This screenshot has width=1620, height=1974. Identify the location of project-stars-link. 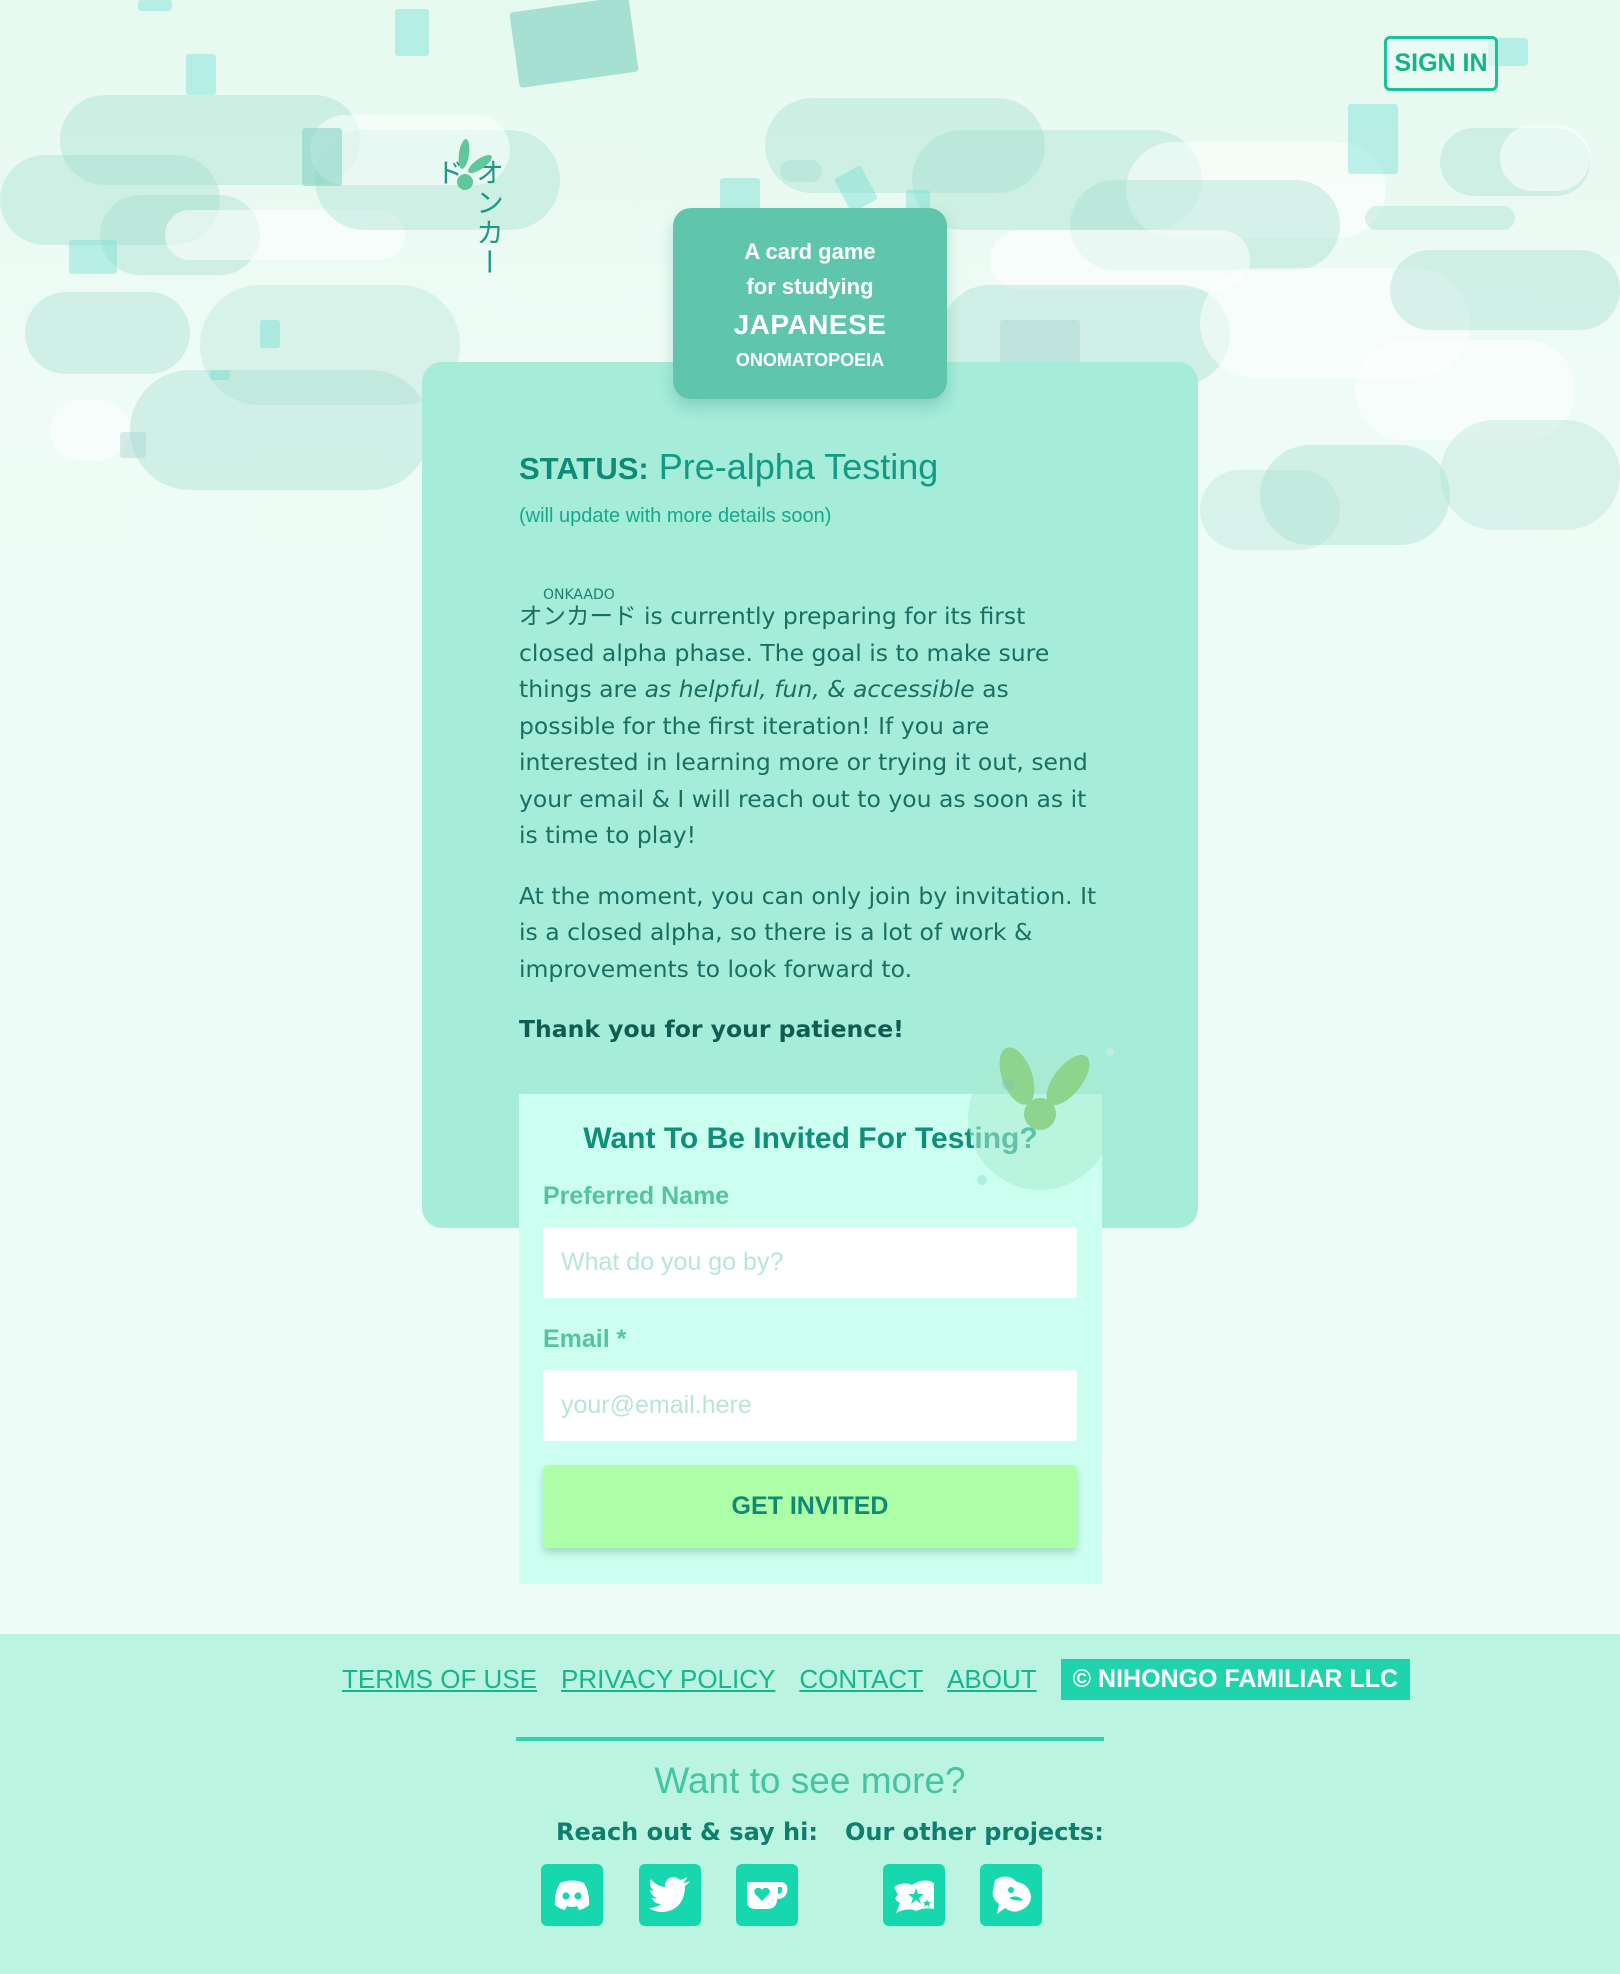
(914, 1895).